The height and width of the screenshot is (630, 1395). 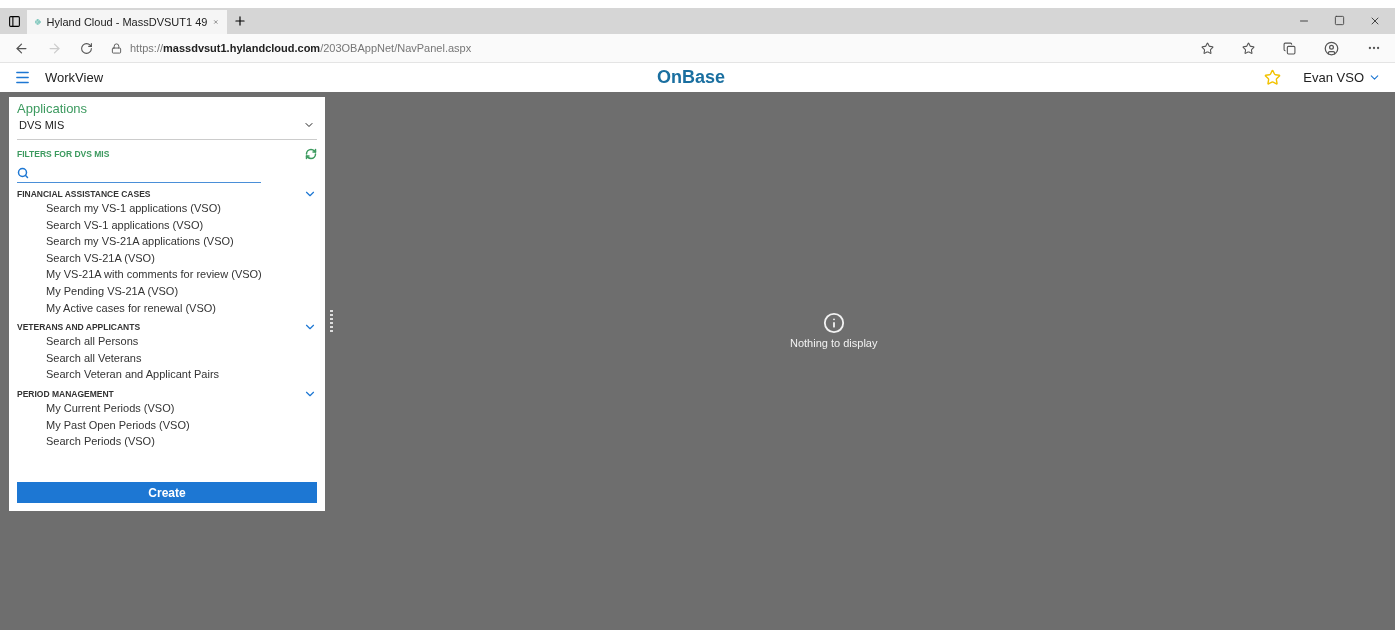 What do you see at coordinates (240, 21) in the screenshot?
I see `new-tab-icon` at bounding box center [240, 21].